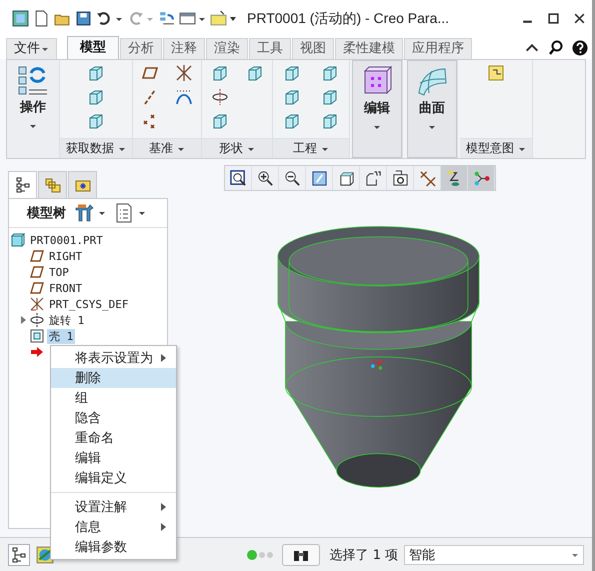 This screenshot has width=595, height=571. What do you see at coordinates (88, 304) in the screenshot?
I see `tree-item: PRT_CSYS_DEF` at bounding box center [88, 304].